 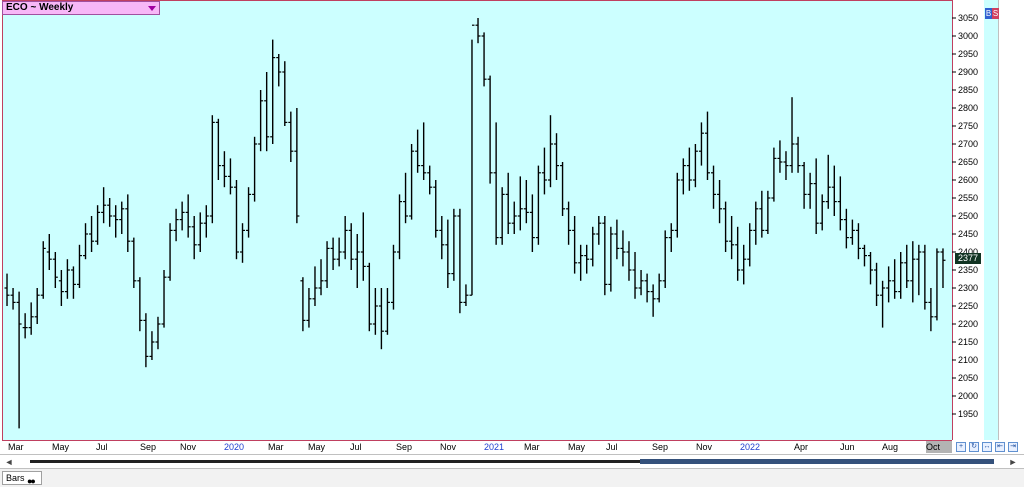 What do you see at coordinates (968, 54) in the screenshot?
I see `price-tick-label: 2950` at bounding box center [968, 54].